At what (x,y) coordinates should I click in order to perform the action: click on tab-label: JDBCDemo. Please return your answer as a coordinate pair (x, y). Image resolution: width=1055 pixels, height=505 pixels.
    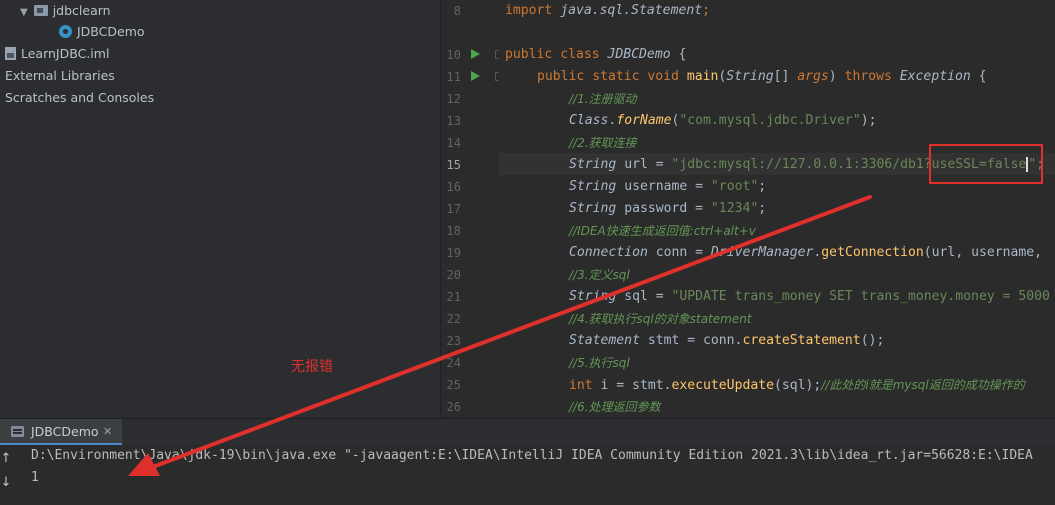
    Looking at the image, I should click on (65, 431).